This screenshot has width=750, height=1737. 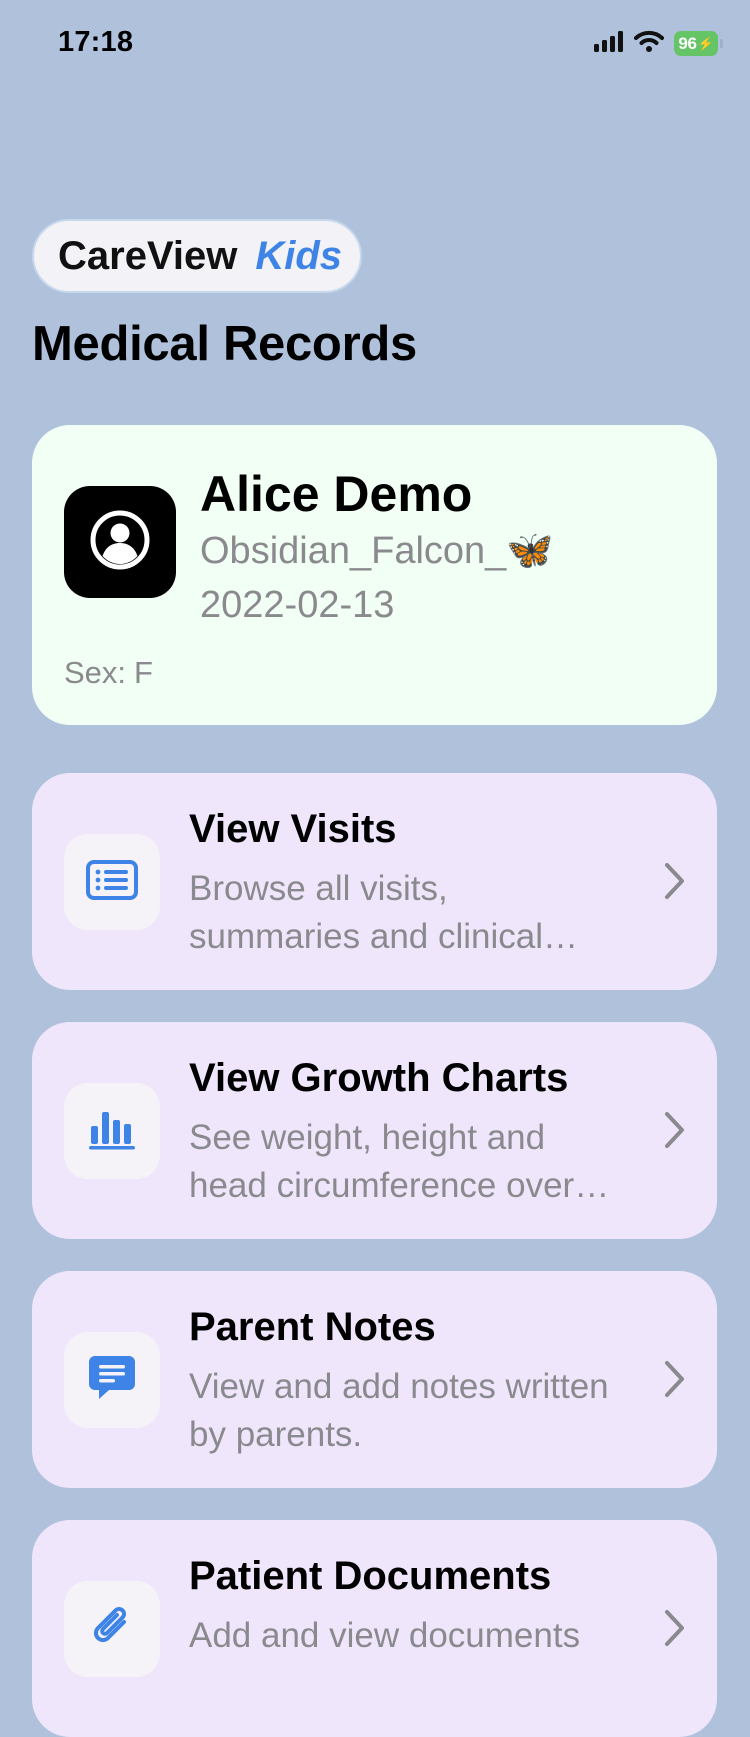 I want to click on bolt-icon: ⚡, so click(x=705, y=43).